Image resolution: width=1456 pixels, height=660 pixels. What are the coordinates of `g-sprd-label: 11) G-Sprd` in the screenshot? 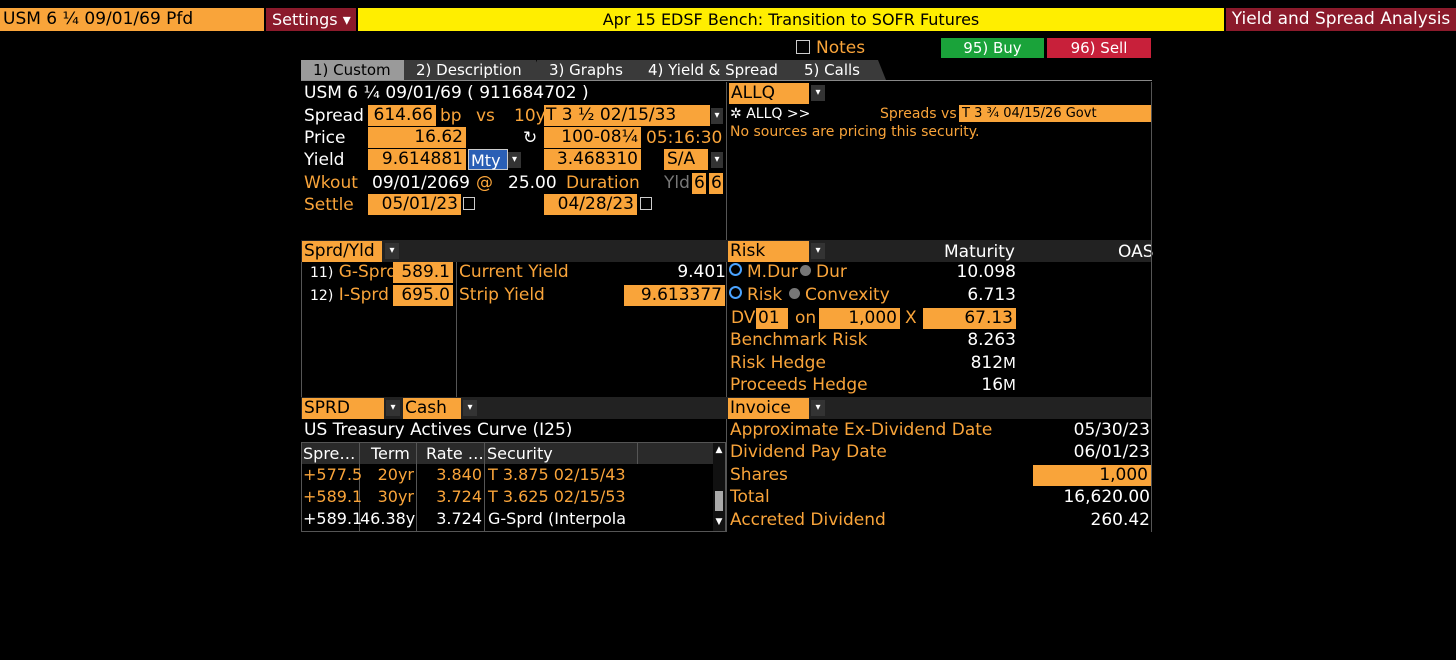 It's located at (353, 272).